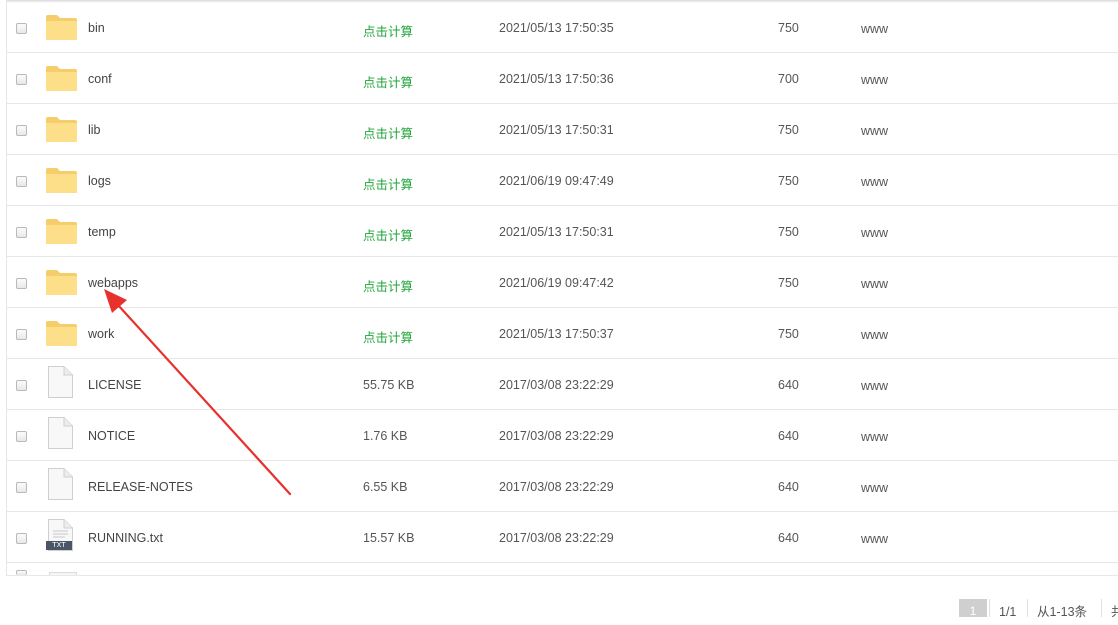 Image resolution: width=1118 pixels, height=625 pixels. I want to click on table-row: lib 点击计算 2021/05/13 17:50:31 750 www, so click(562, 129).